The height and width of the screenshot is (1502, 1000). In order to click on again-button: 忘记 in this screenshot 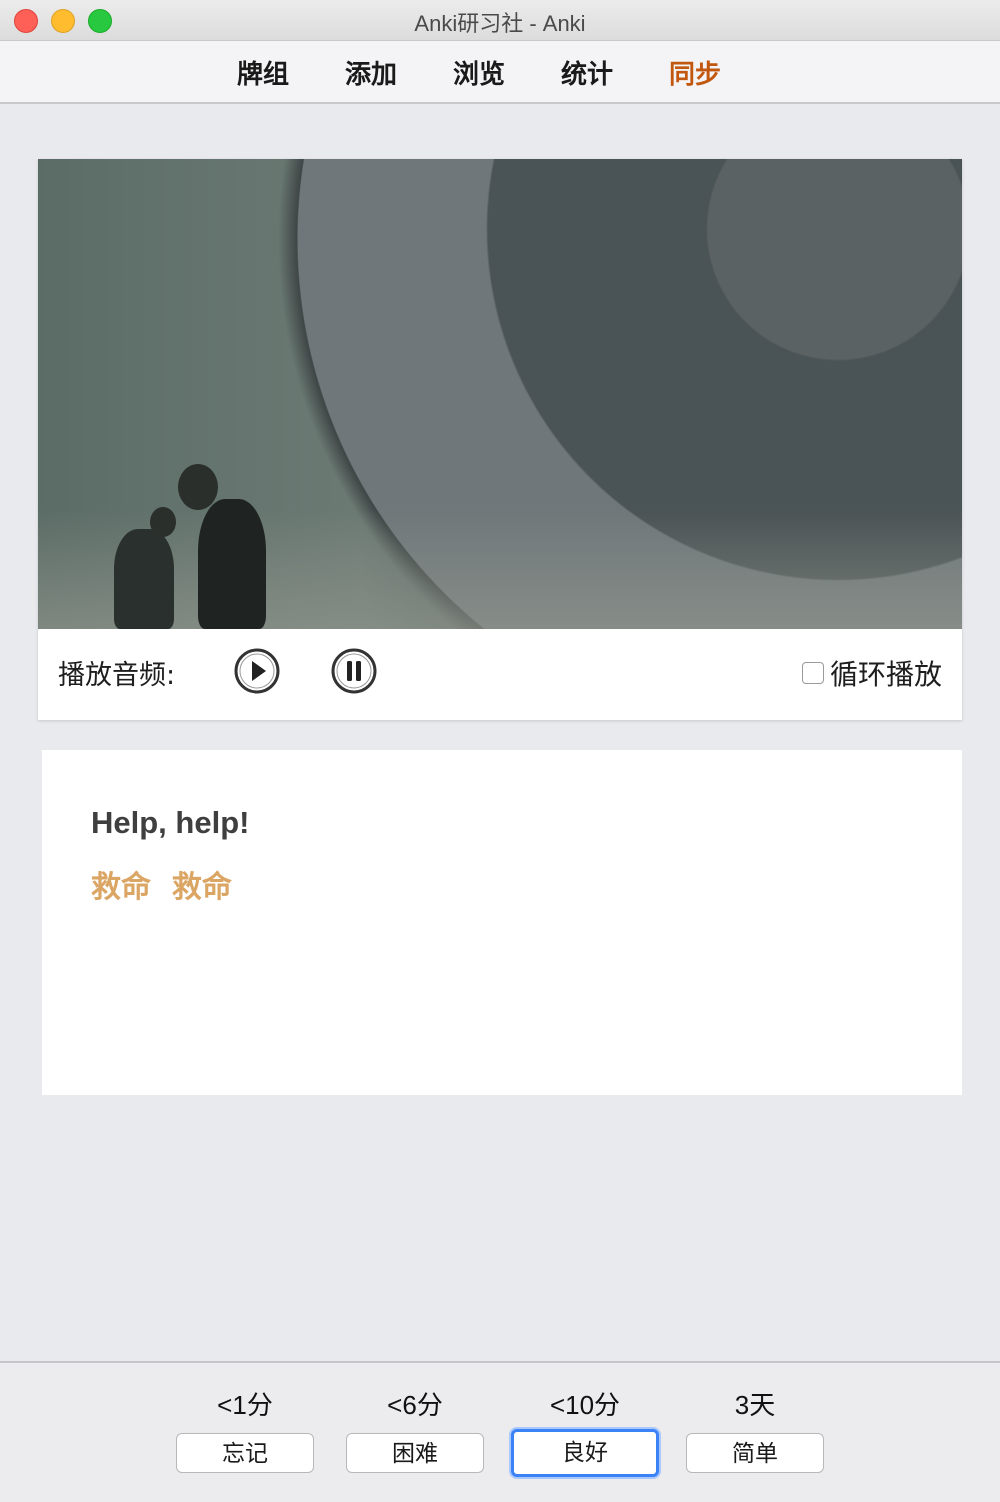, I will do `click(245, 1453)`.